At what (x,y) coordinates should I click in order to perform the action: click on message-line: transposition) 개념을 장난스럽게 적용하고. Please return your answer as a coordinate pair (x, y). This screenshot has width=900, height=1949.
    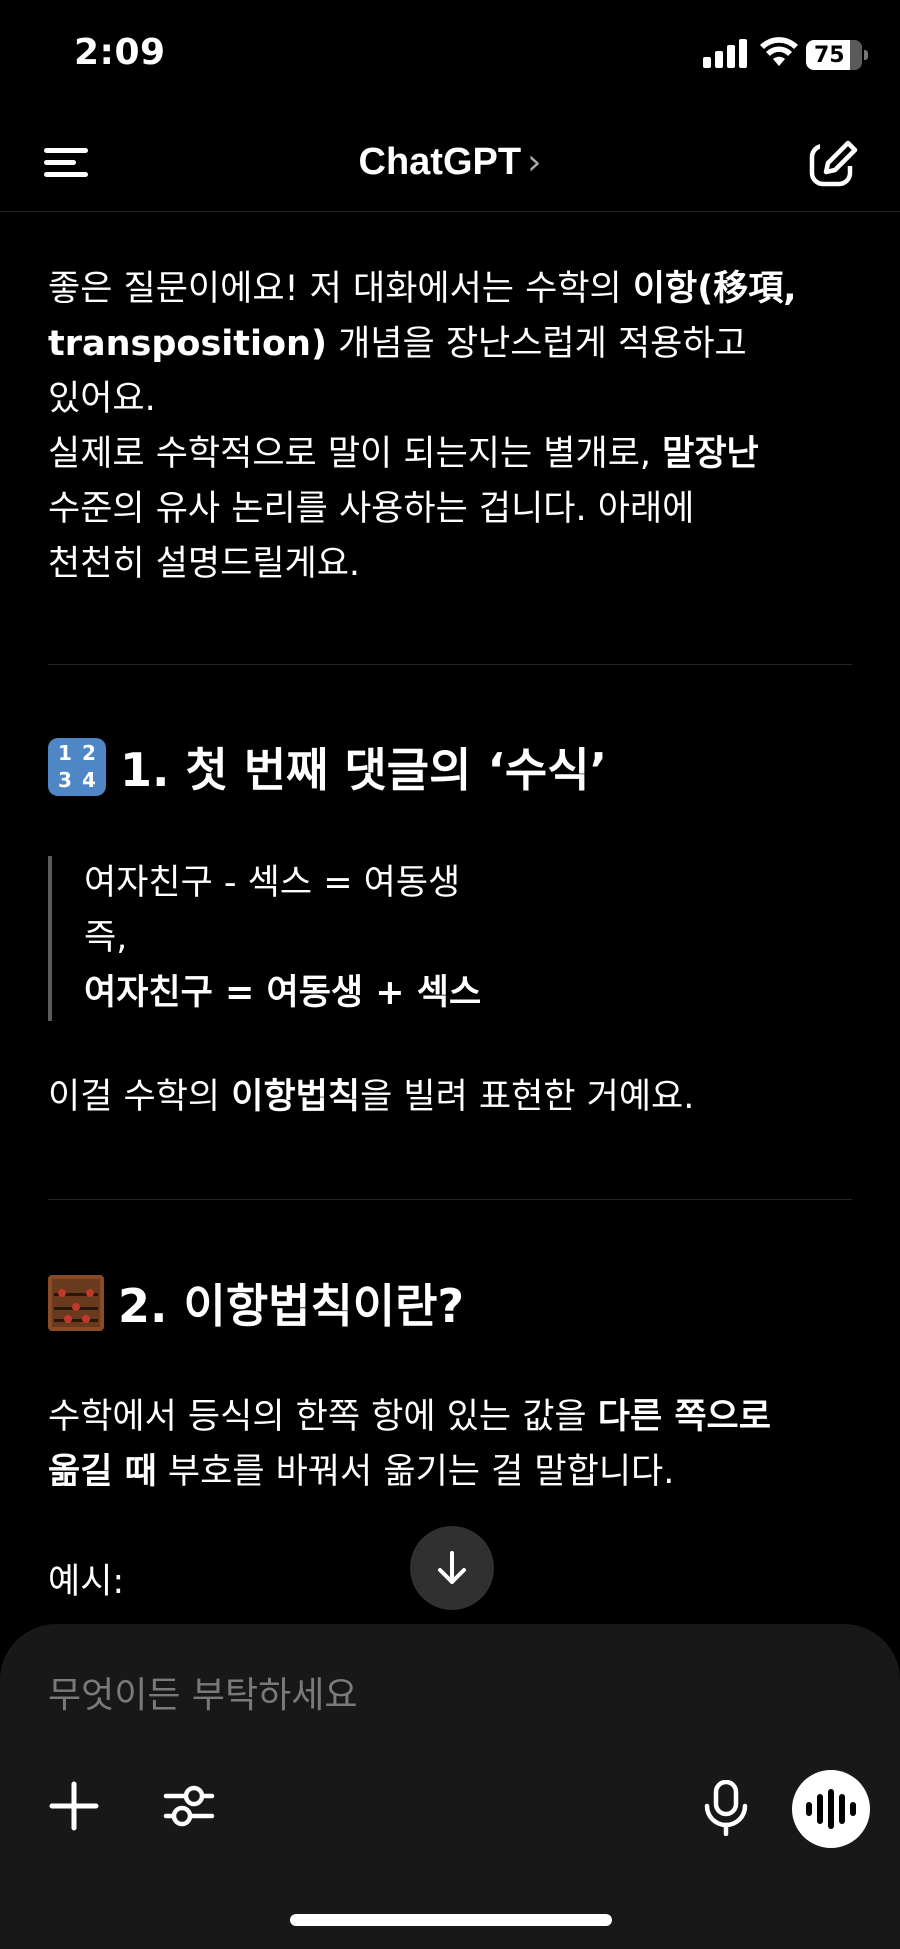
    Looking at the image, I should click on (397, 344).